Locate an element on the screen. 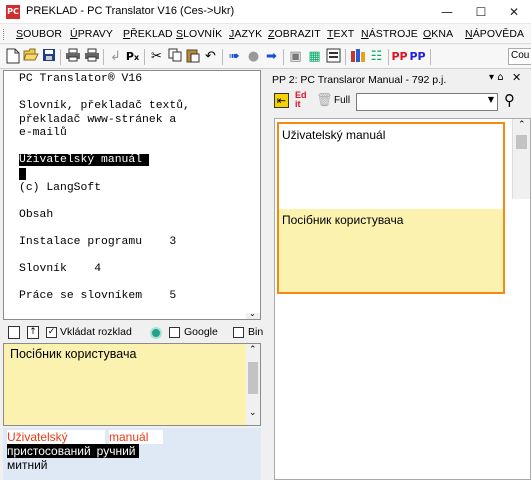  menu-okna: OKNA is located at coordinates (438, 34).